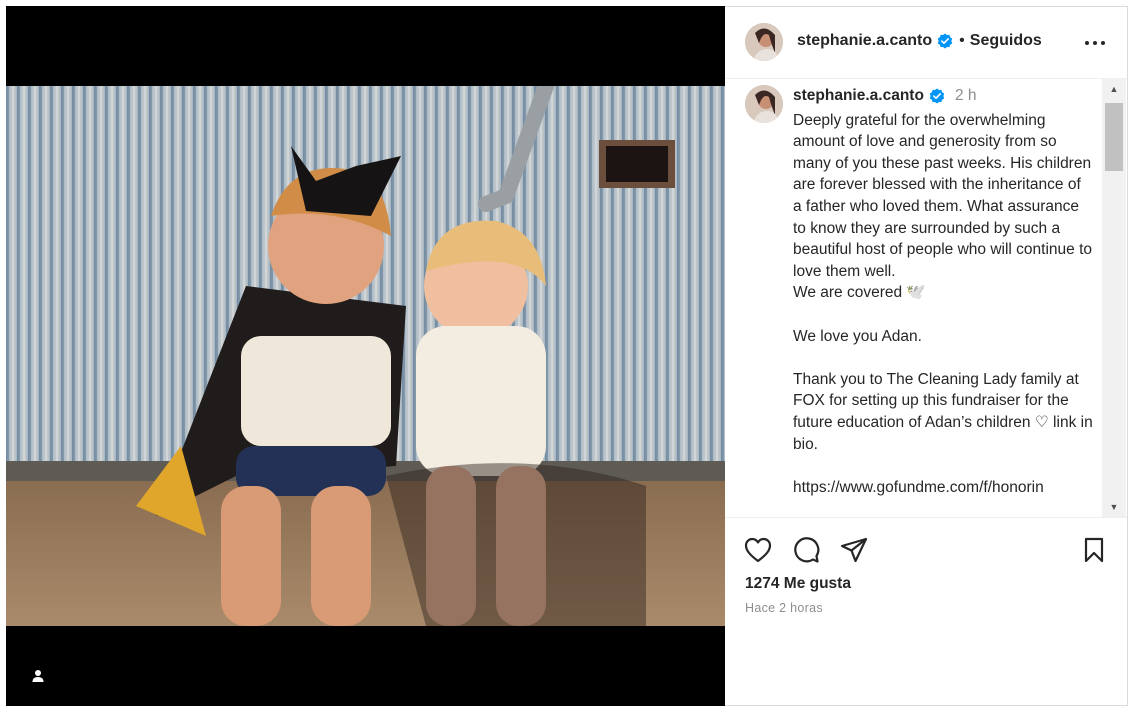 The image size is (1135, 713). Describe the element at coordinates (854, 550) in the screenshot. I see `share-icon` at that location.